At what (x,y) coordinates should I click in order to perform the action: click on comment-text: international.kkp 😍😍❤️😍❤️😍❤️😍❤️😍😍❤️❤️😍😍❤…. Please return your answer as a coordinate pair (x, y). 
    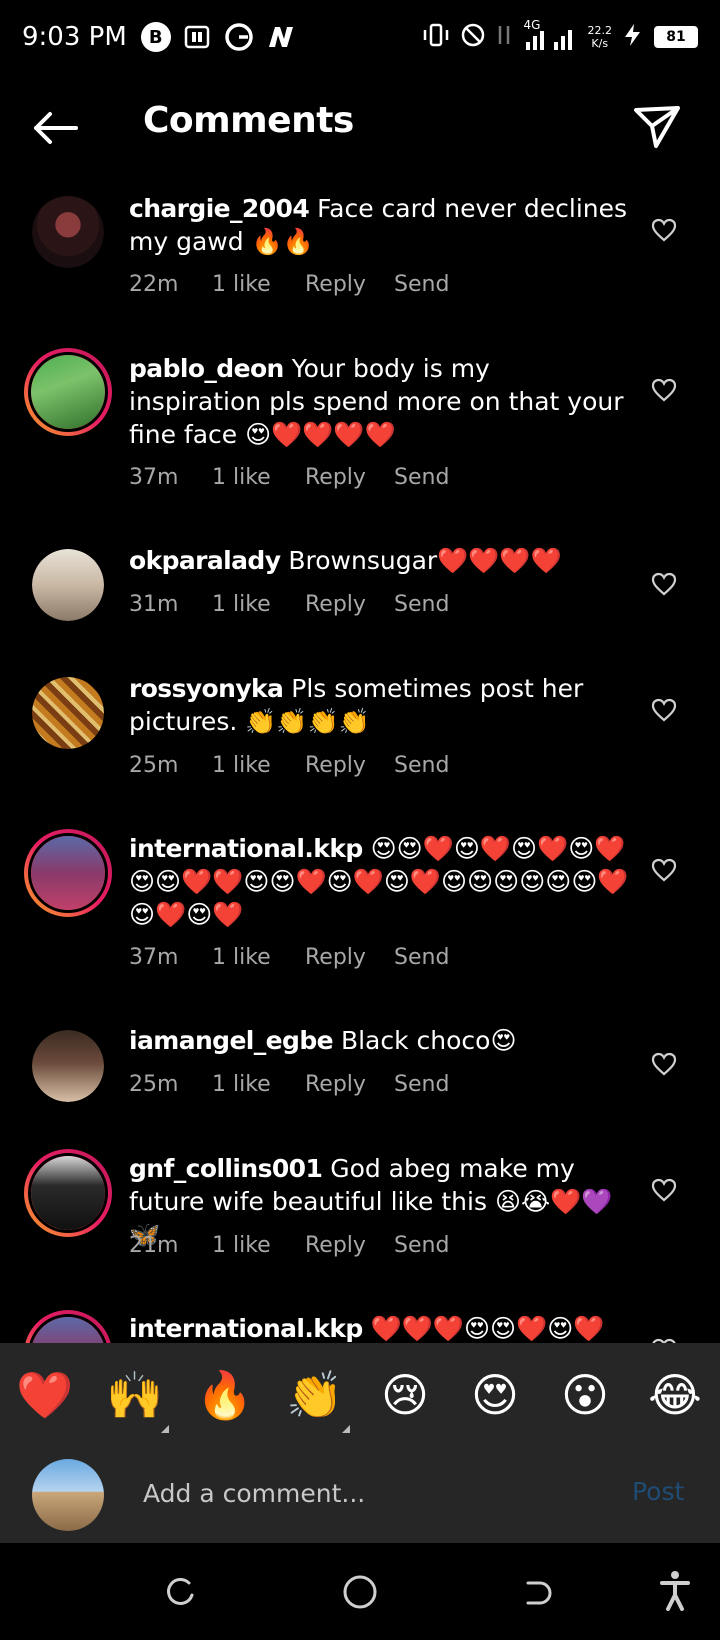
    Looking at the image, I should click on (379, 881).